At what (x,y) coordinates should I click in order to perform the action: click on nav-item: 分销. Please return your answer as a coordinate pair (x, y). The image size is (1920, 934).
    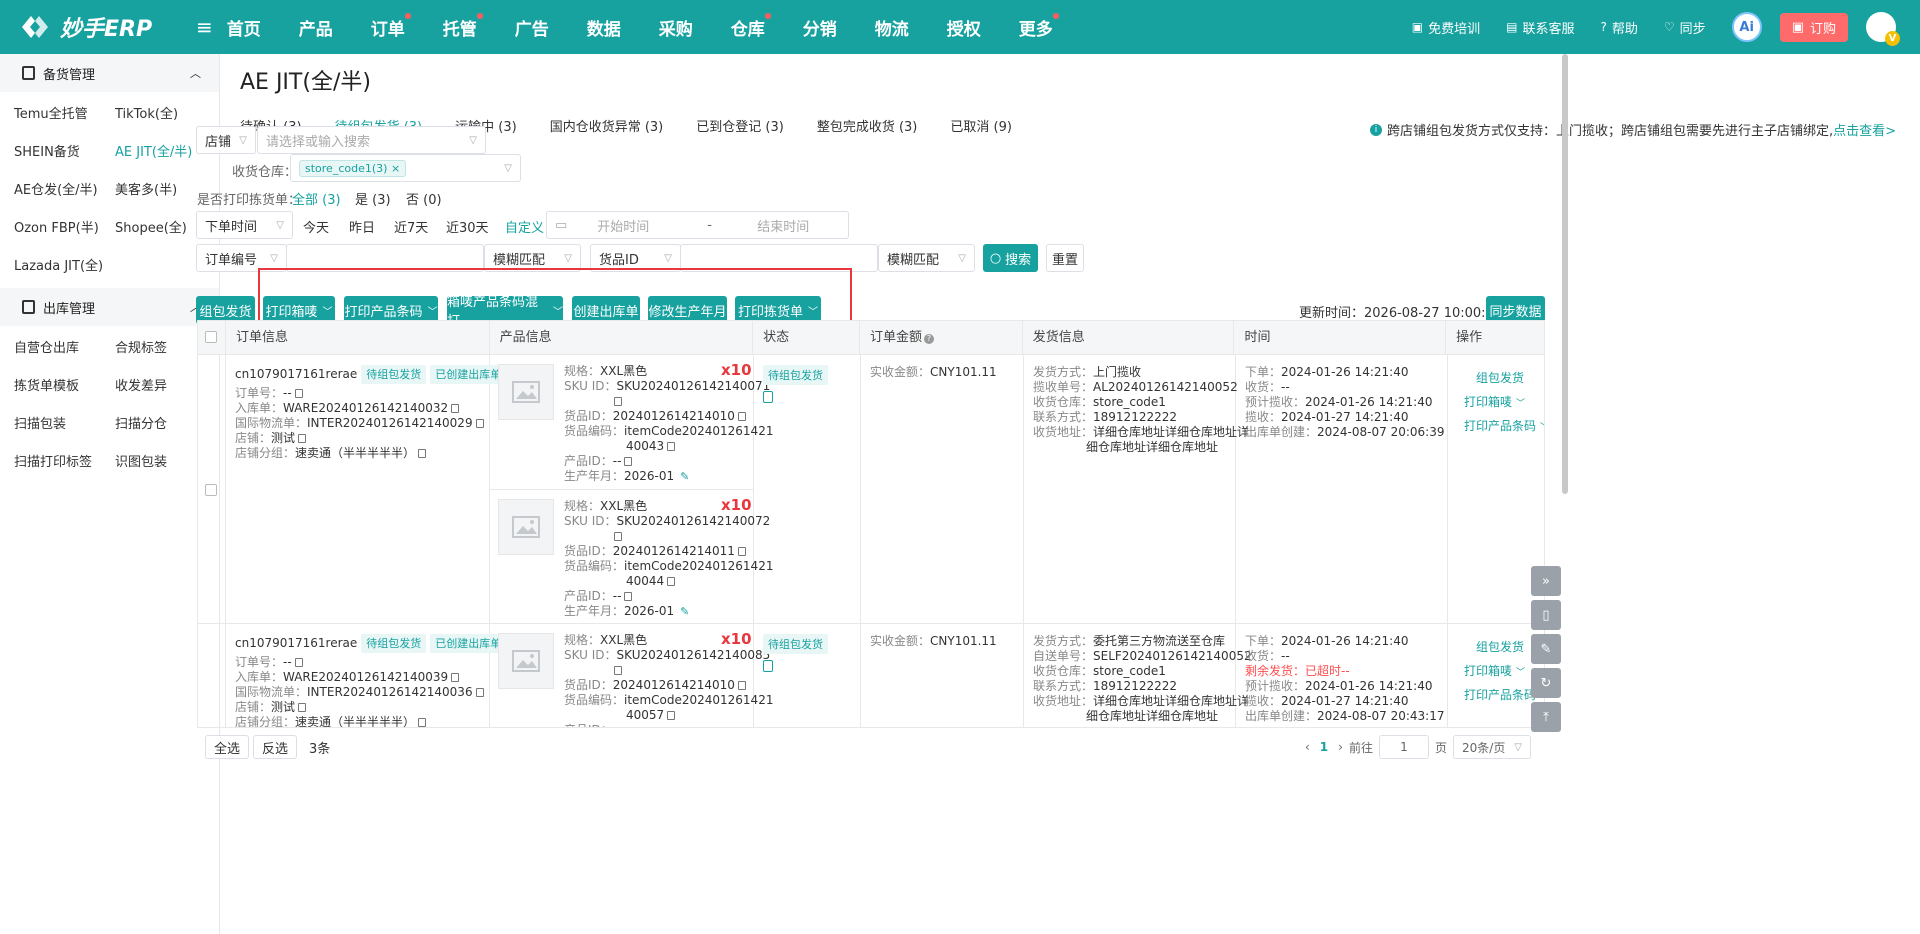
    Looking at the image, I should click on (820, 27).